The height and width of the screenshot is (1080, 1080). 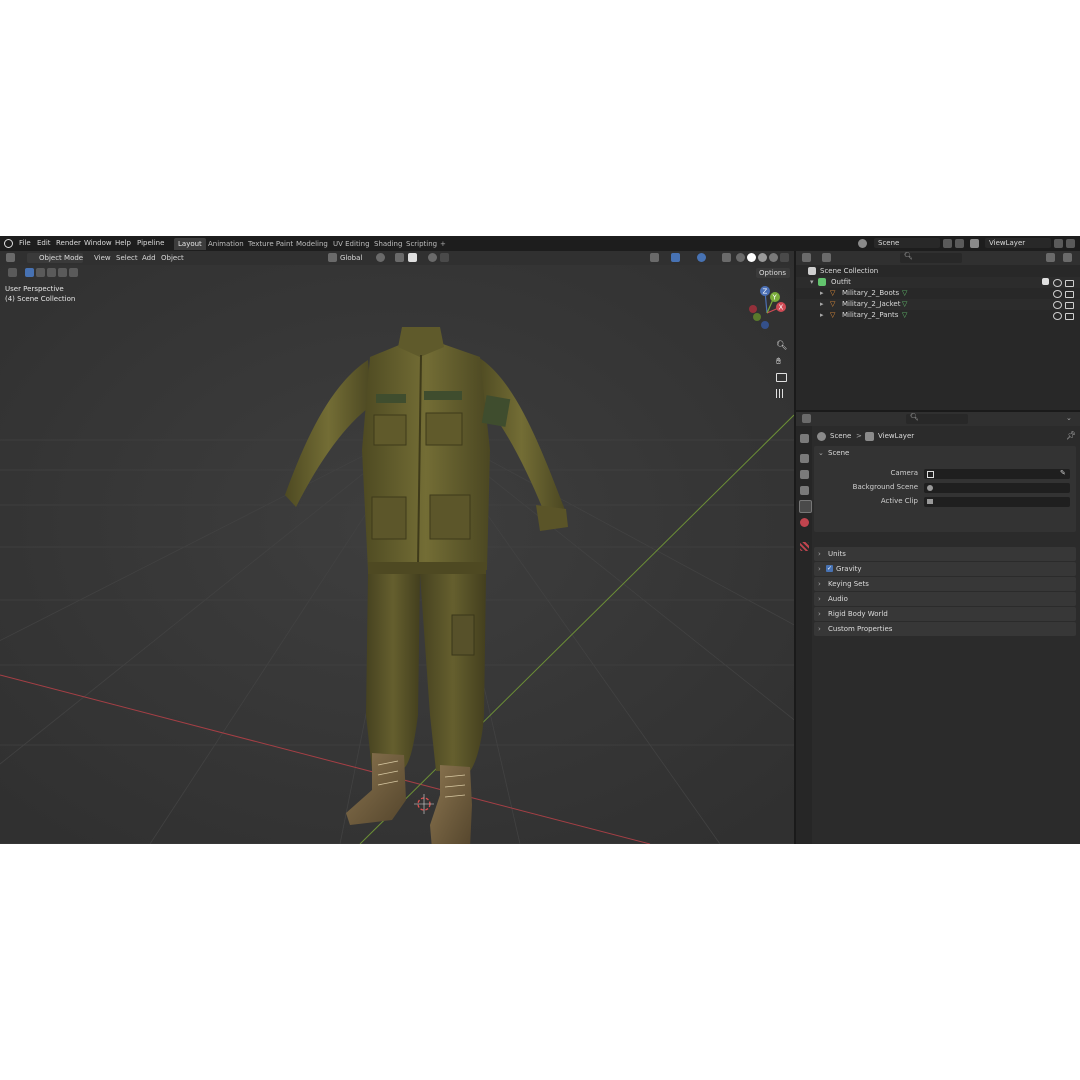 I want to click on tab-shading: Shading, so click(x=388, y=244).